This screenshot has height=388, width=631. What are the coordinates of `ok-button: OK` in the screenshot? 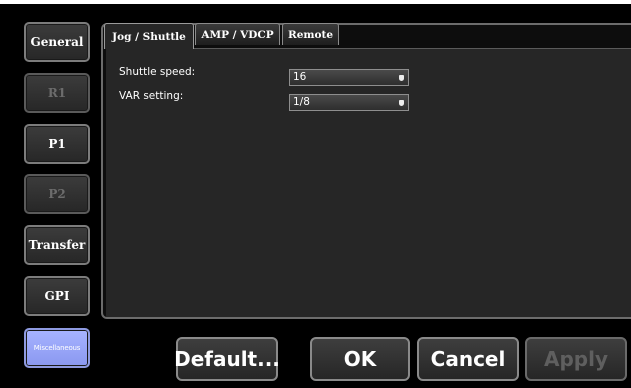 It's located at (360, 359).